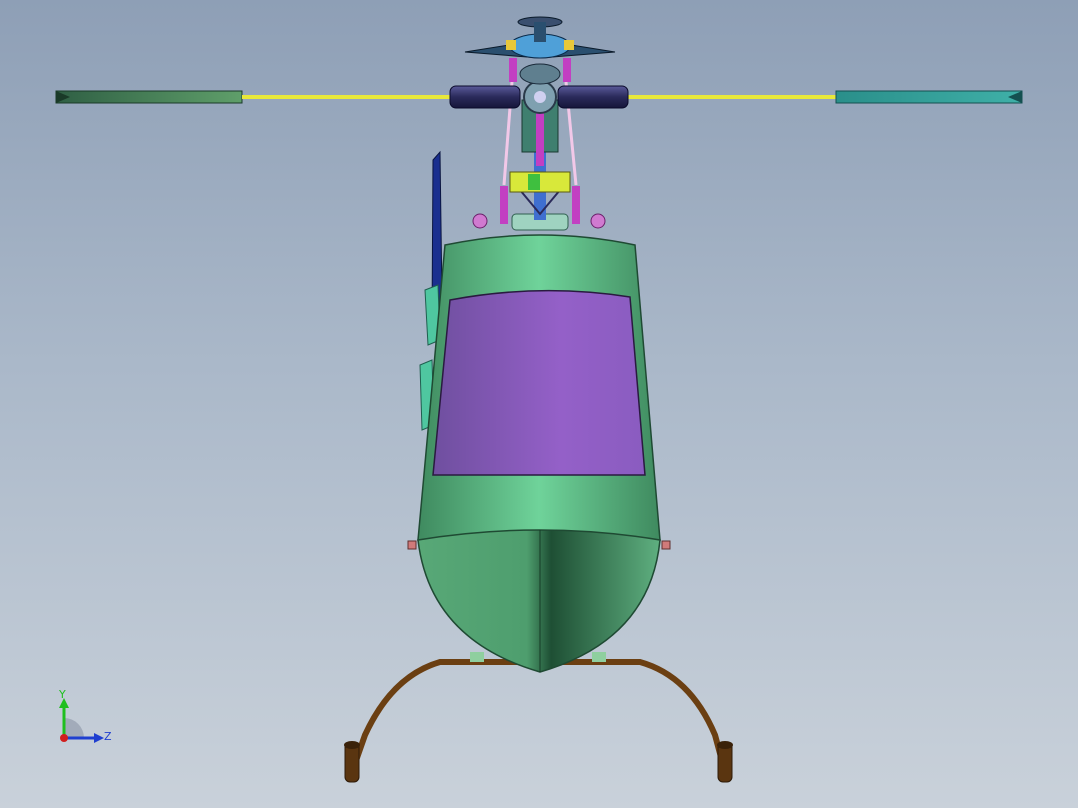 The image size is (1078, 808). I want to click on rotor-head, so click(540, 50).